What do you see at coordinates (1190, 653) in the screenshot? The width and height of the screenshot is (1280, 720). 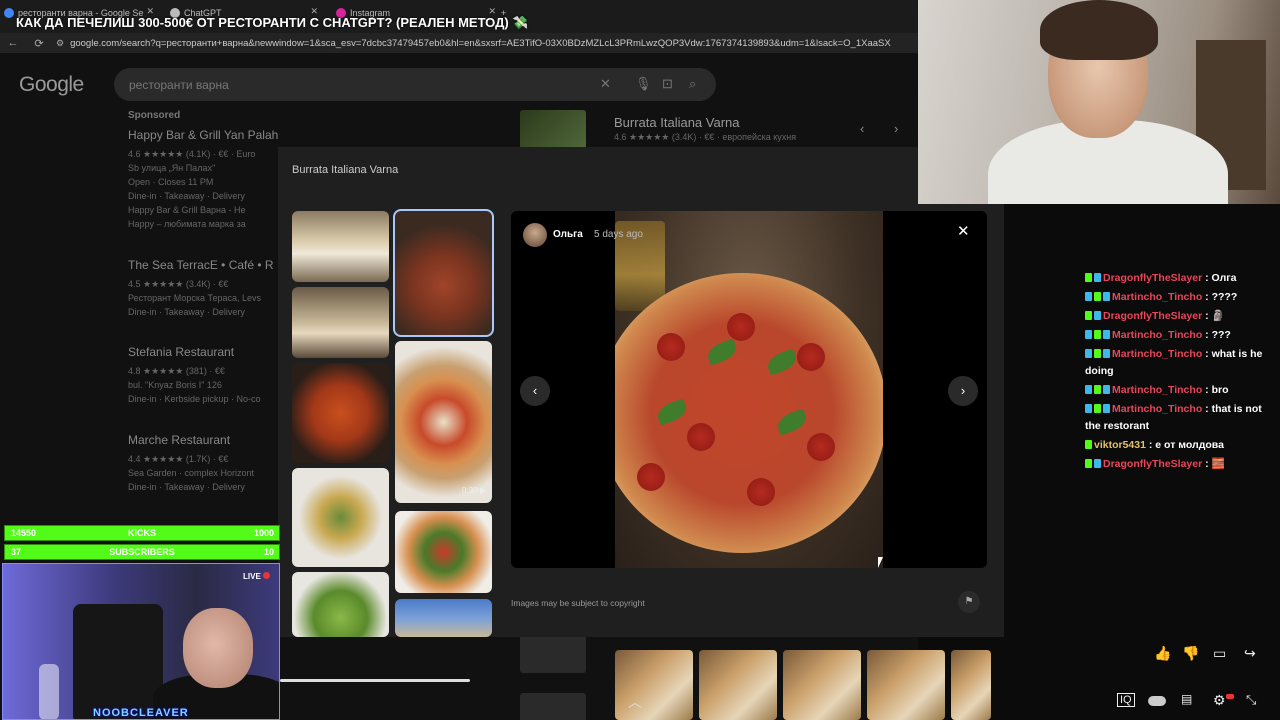 I see `dislike-icon: 👎` at bounding box center [1190, 653].